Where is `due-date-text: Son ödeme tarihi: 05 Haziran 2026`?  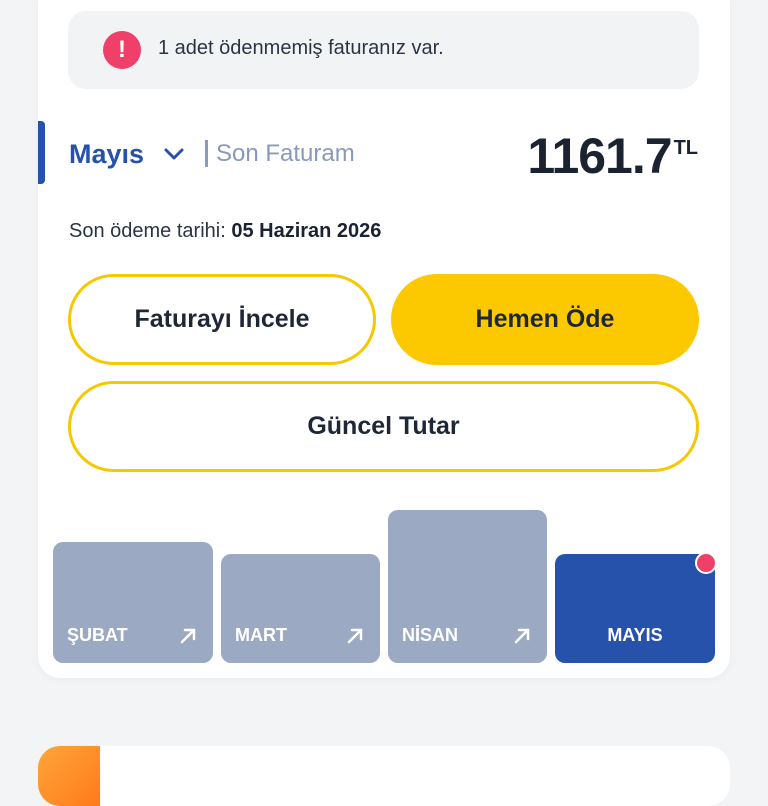 due-date-text: Son ödeme tarihi: 05 Haziran 2026 is located at coordinates (225, 231).